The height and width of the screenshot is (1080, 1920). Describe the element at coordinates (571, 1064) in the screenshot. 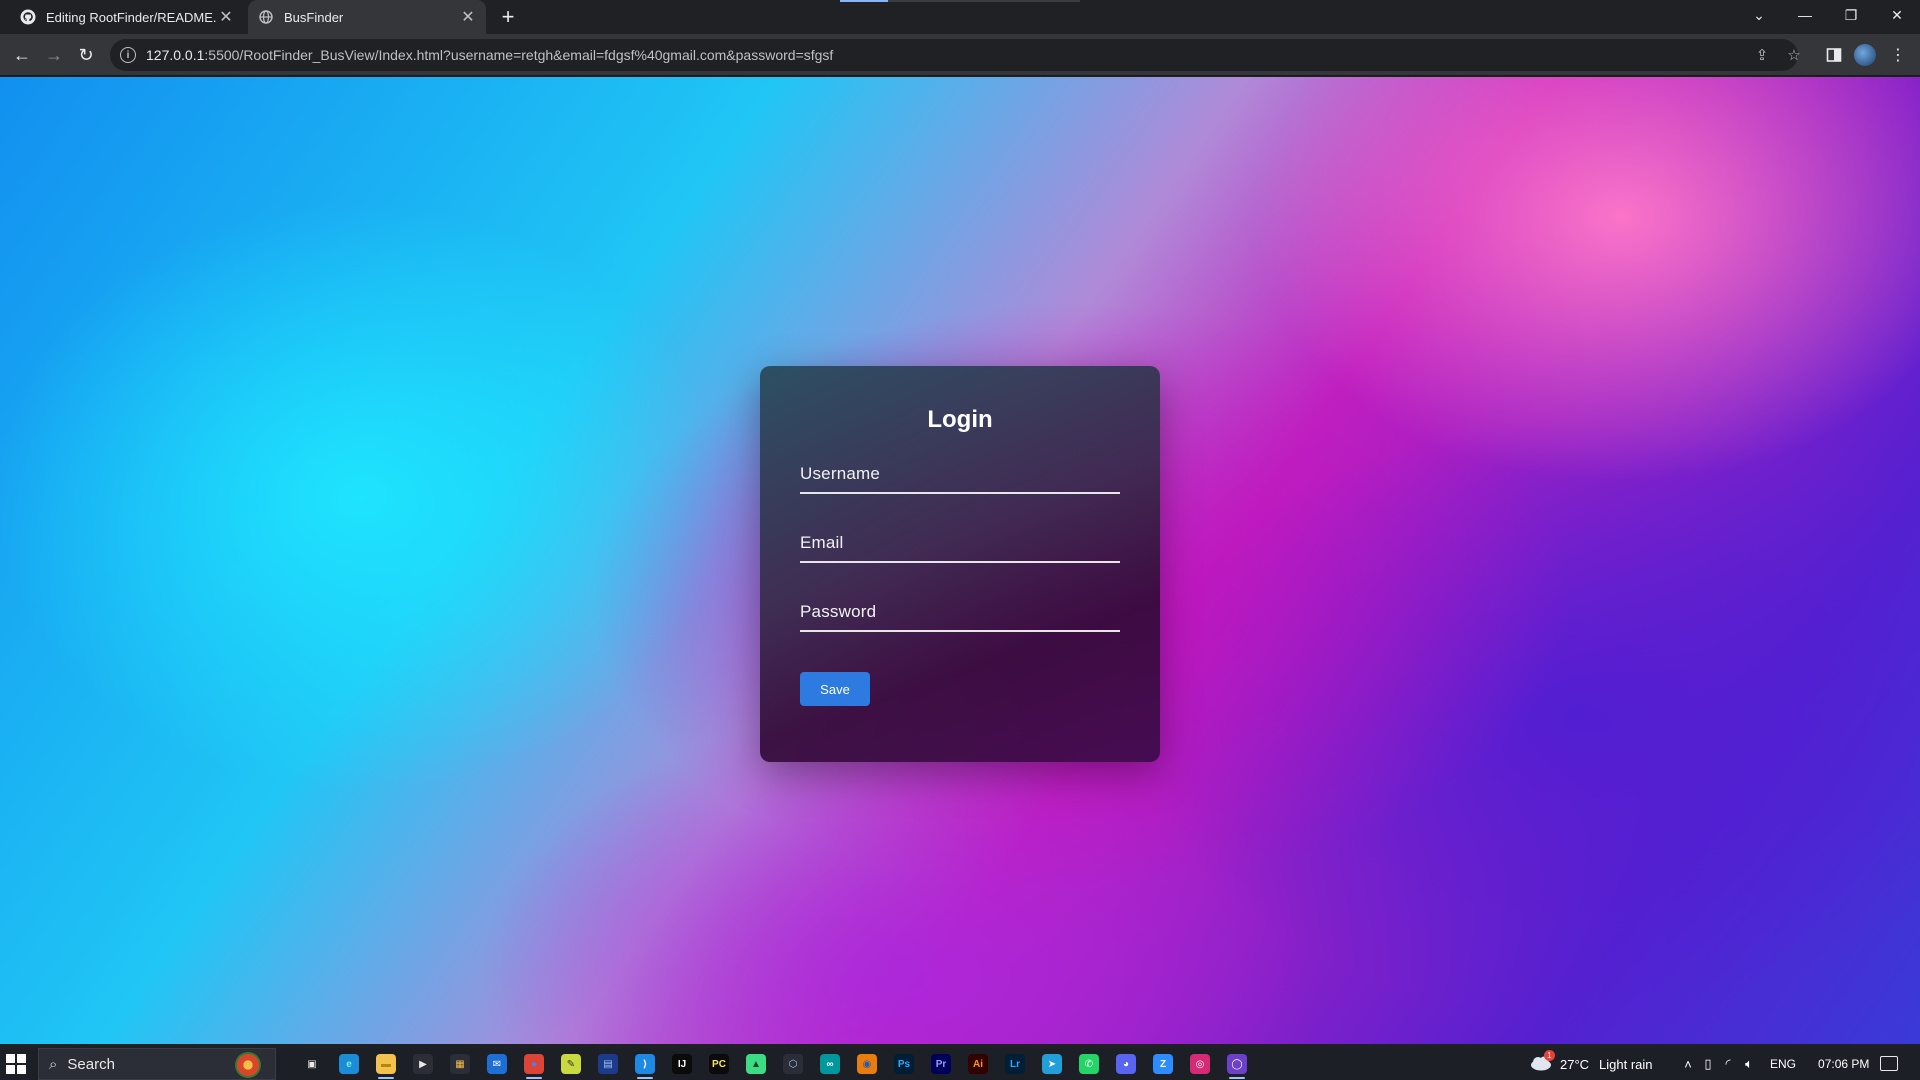

I see `notepad-icon: ✎` at that location.